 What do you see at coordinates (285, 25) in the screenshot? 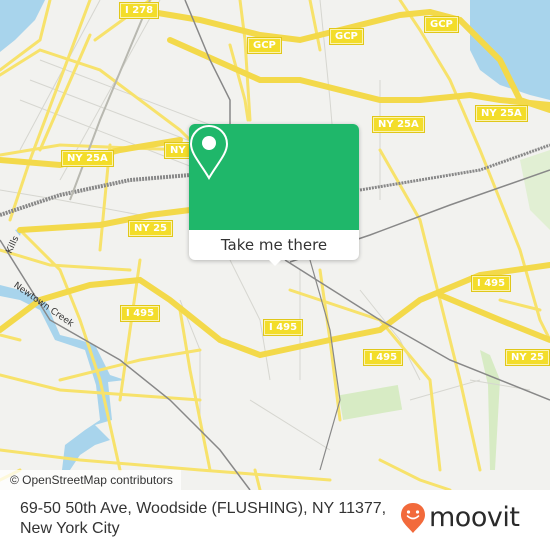
I see `road-i278` at bounding box center [285, 25].